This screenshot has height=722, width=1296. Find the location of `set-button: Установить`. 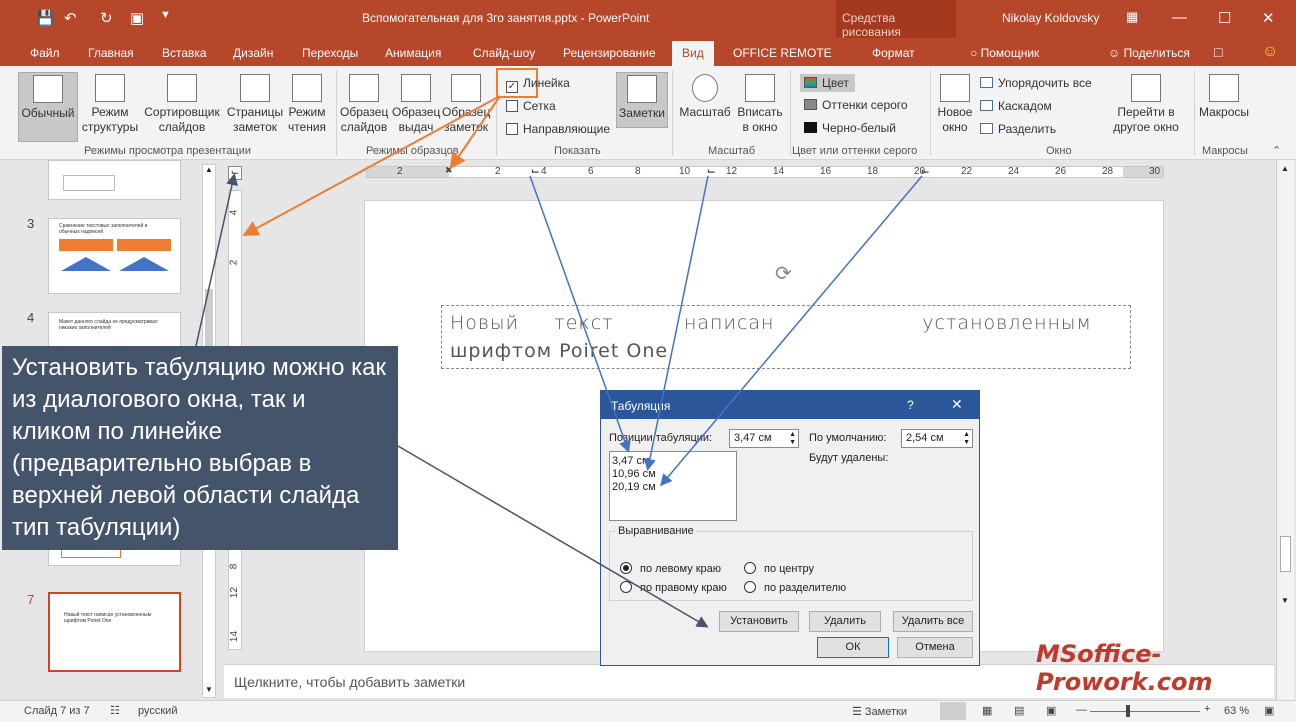

set-button: Установить is located at coordinates (759, 621).